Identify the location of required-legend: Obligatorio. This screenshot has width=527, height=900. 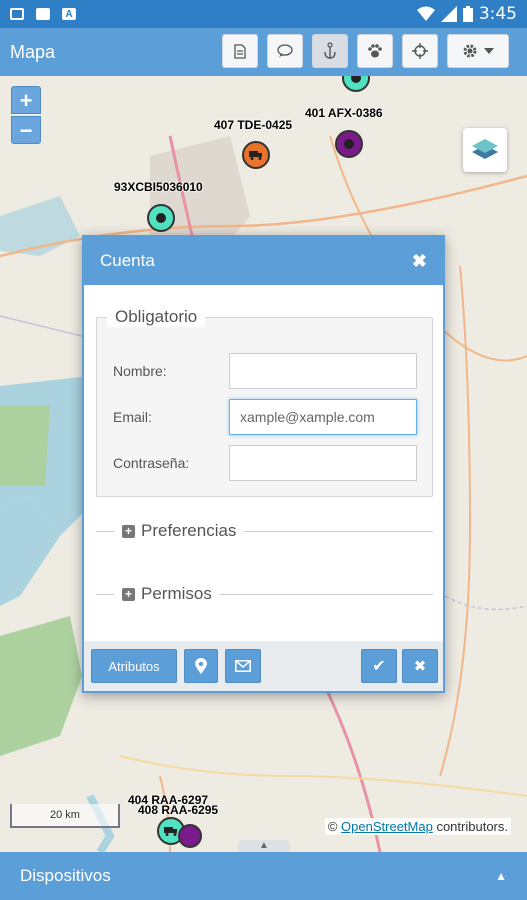
(156, 317).